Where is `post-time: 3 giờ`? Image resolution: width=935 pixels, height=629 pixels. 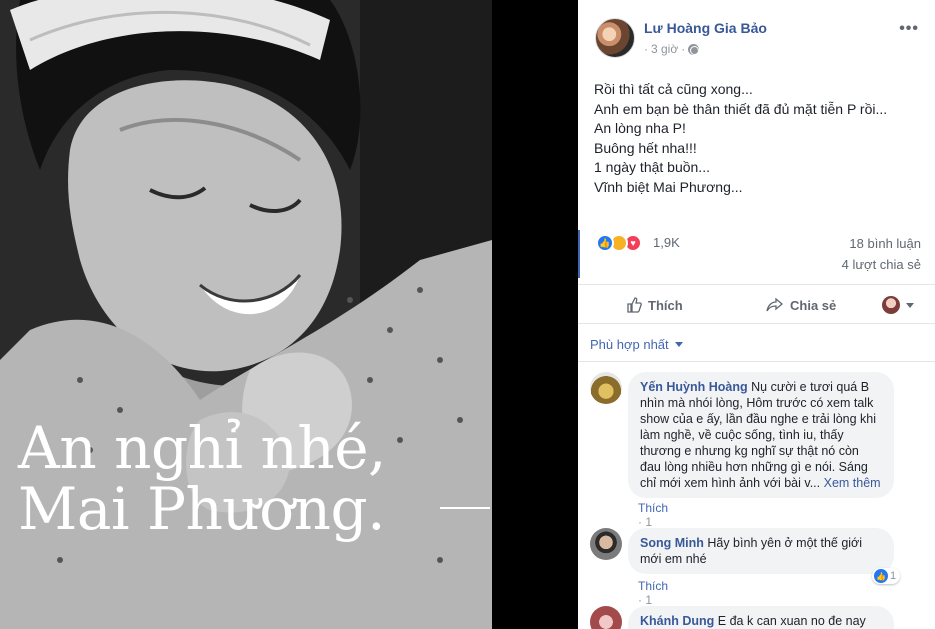 post-time: 3 giờ is located at coordinates (664, 49).